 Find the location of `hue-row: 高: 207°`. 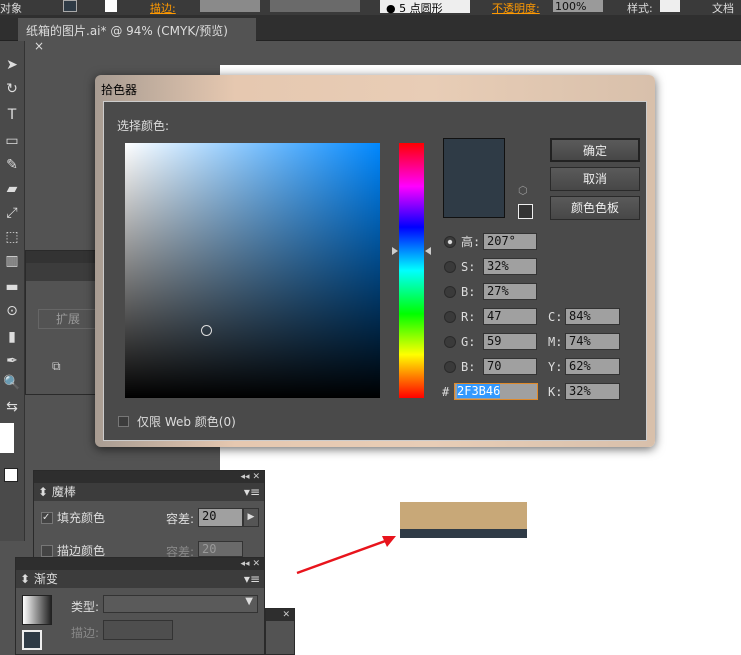

hue-row: 高: 207° is located at coordinates (490, 241).